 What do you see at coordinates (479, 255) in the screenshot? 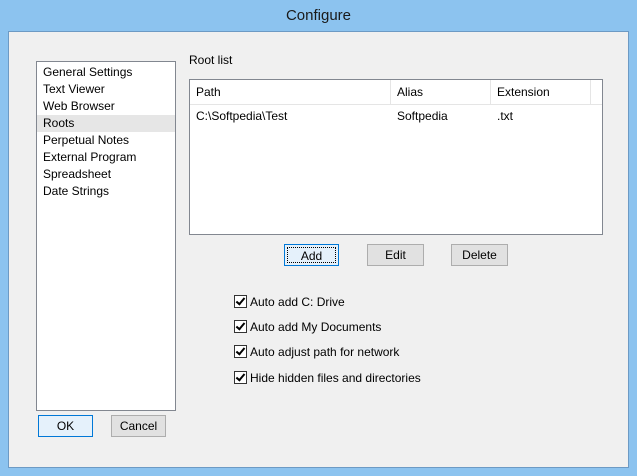
I see `delete-button: Delete` at bounding box center [479, 255].